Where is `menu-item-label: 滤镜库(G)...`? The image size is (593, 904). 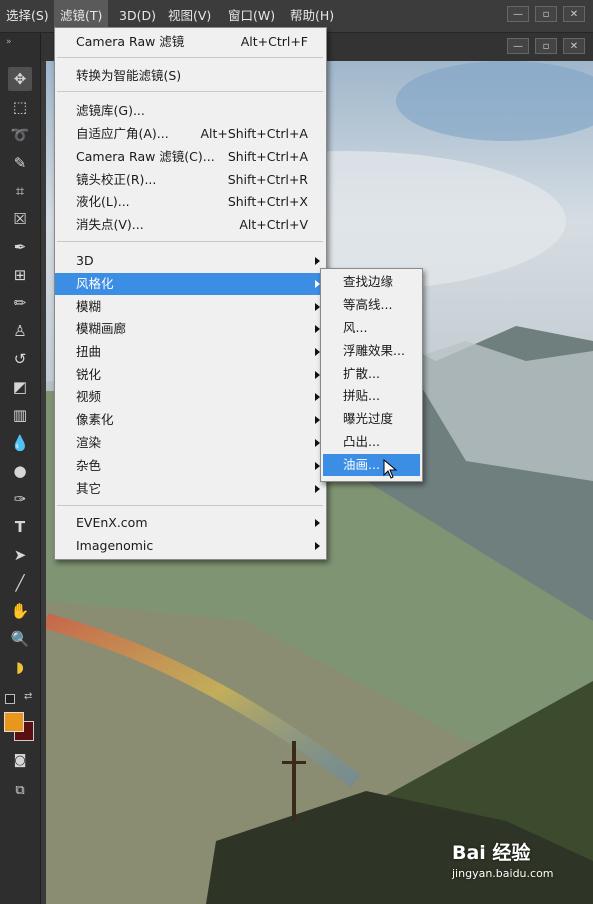
menu-item-label: 滤镜库(G)... is located at coordinates (110, 110).